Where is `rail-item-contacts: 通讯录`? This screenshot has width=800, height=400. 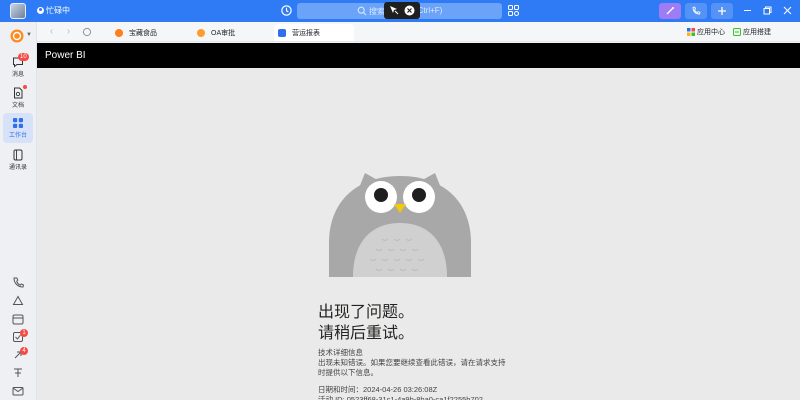 rail-item-contacts: 通讯录 is located at coordinates (18, 160).